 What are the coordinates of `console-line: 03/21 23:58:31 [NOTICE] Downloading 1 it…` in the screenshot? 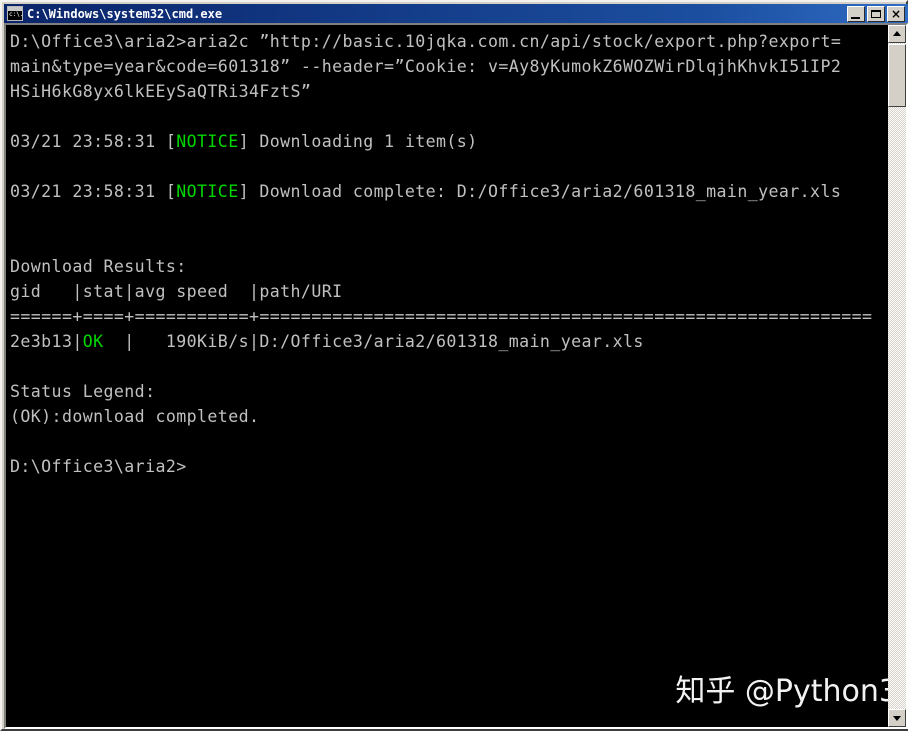 It's located at (449, 141).